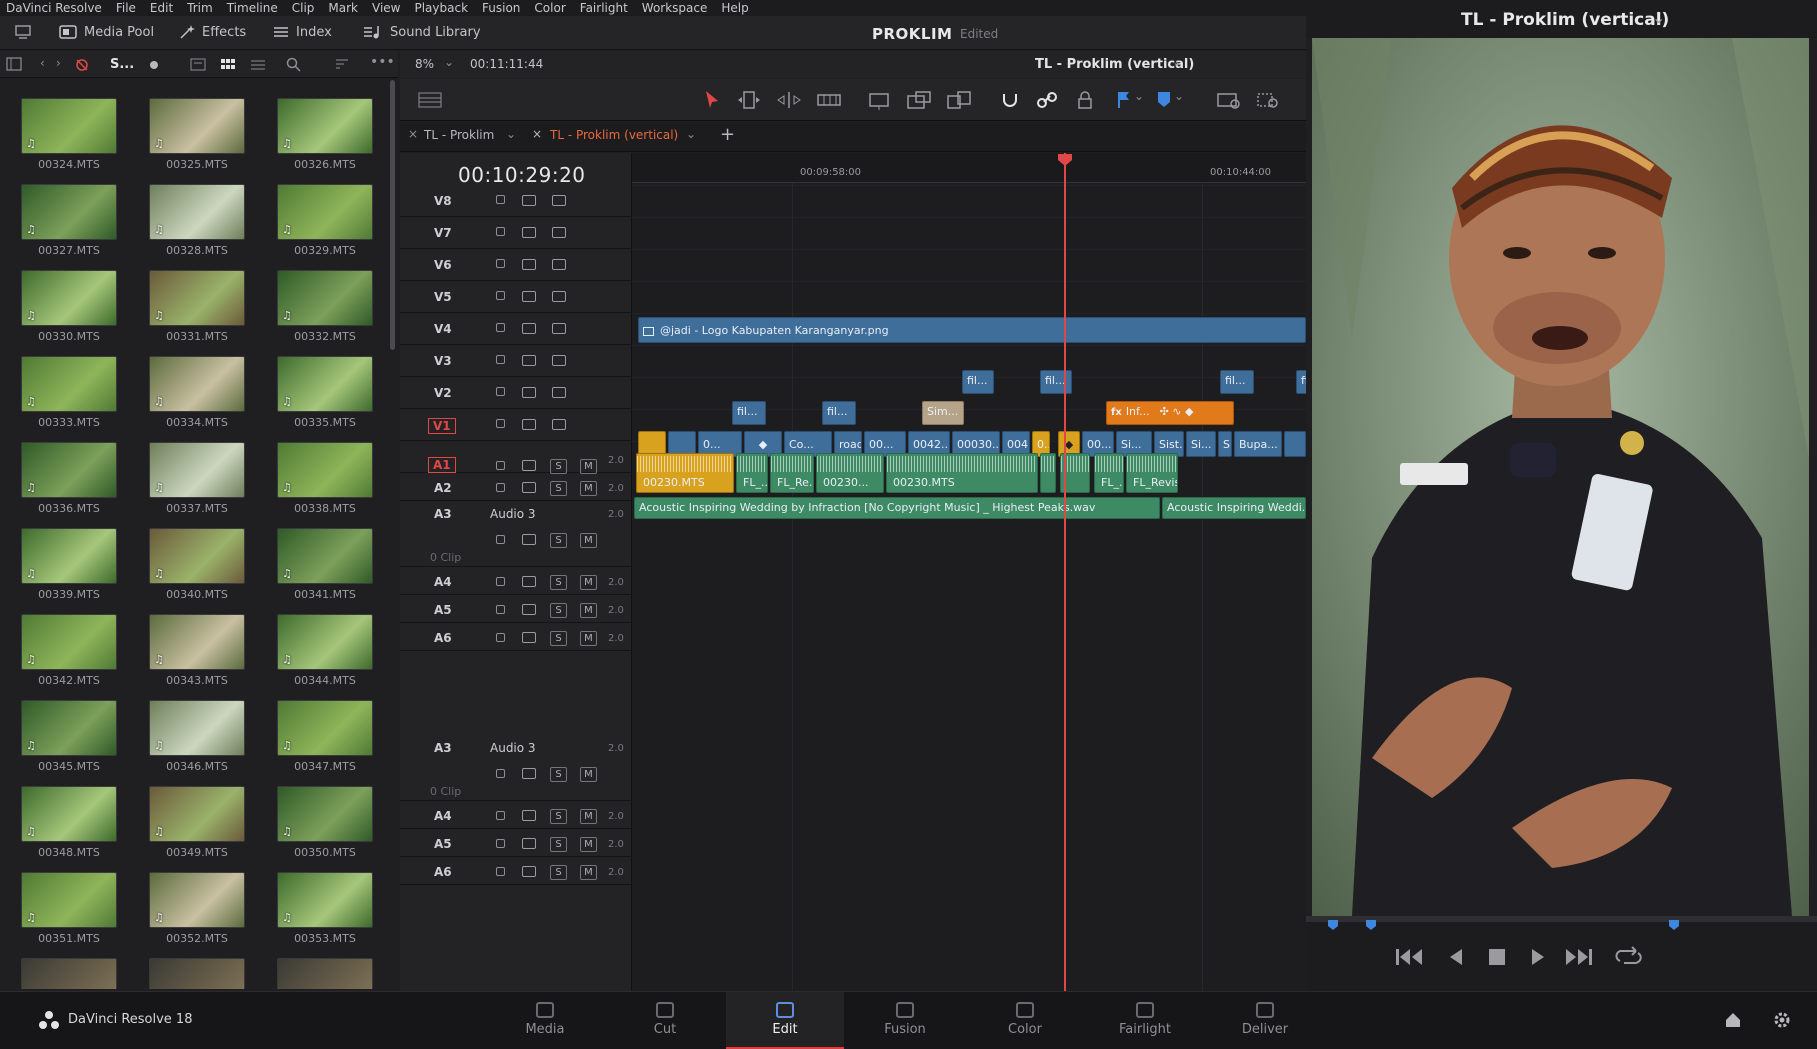 This screenshot has height=1049, width=1817. I want to click on viewer-scrubber, so click(1561, 919).